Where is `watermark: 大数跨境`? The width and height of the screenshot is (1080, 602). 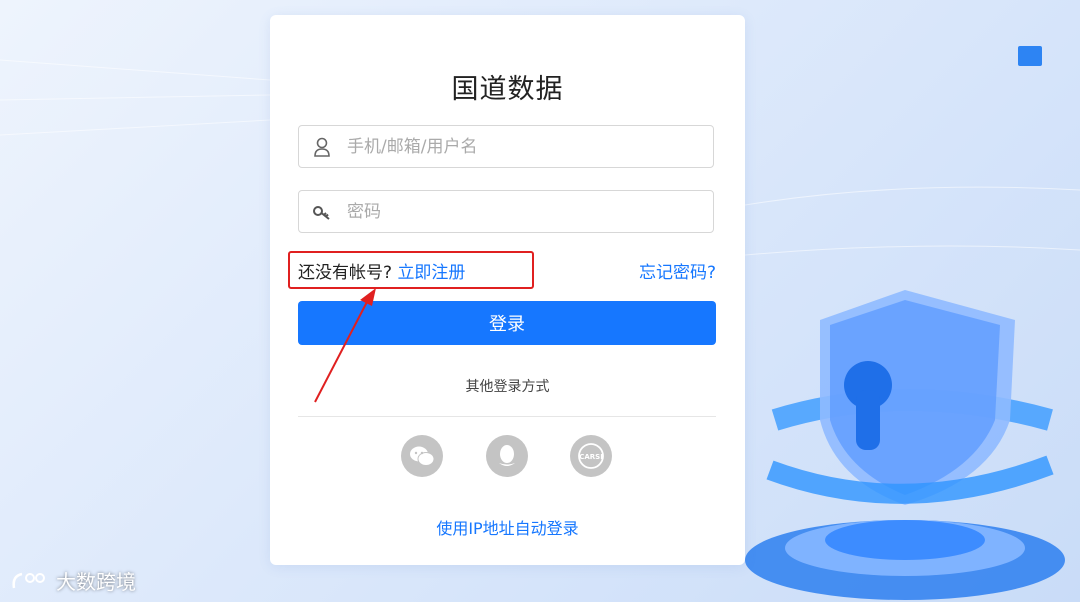 watermark: 大数跨境 is located at coordinates (73, 580).